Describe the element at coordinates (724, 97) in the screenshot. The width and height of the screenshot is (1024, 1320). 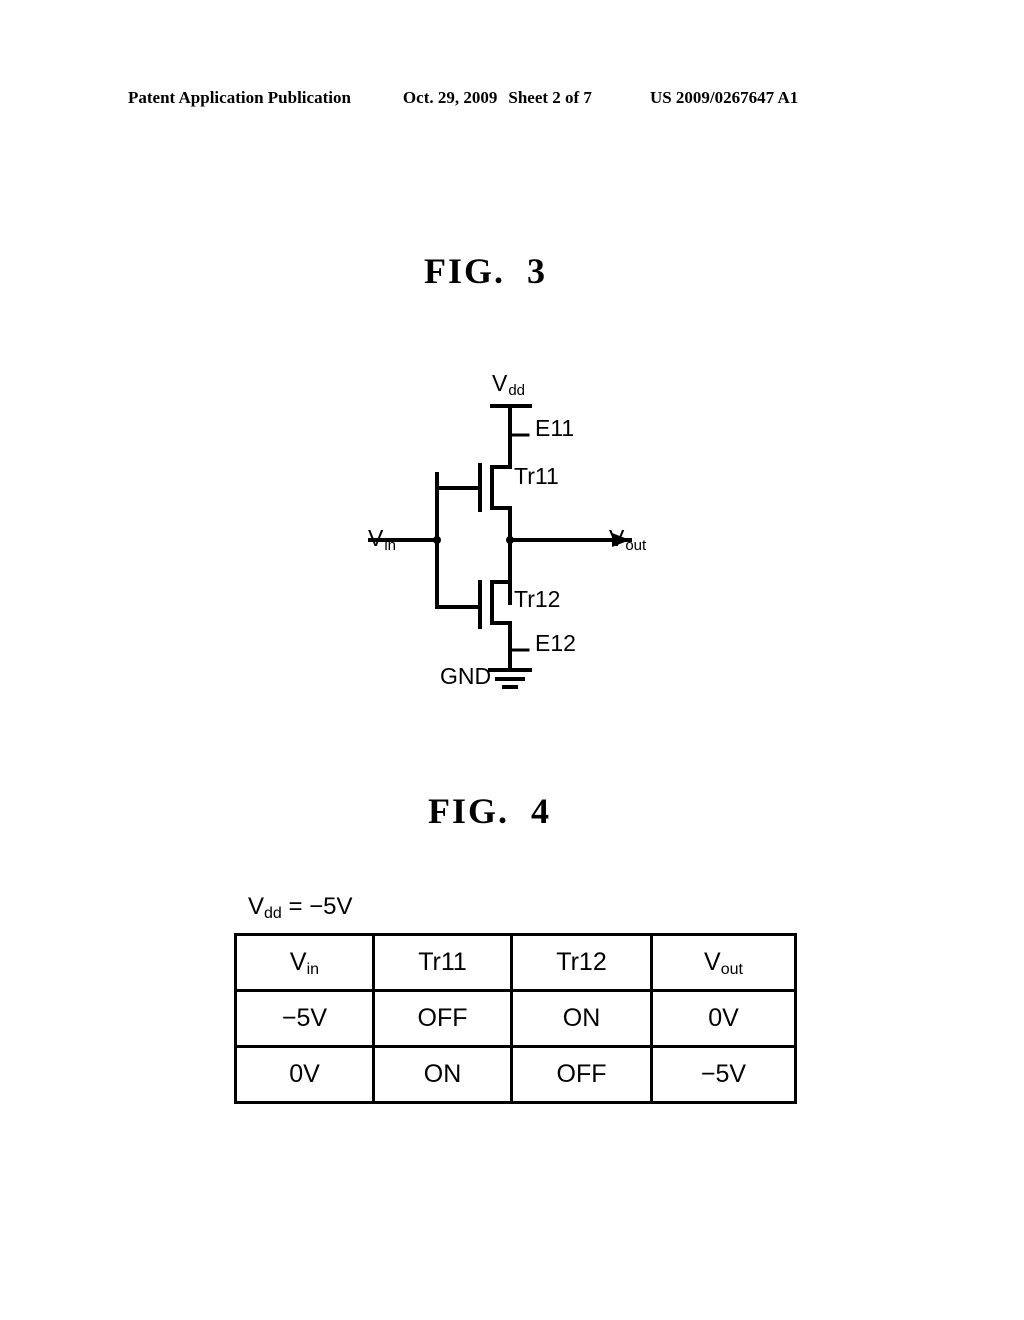
I see `patent-number: US 2009/0267647 A1` at that location.